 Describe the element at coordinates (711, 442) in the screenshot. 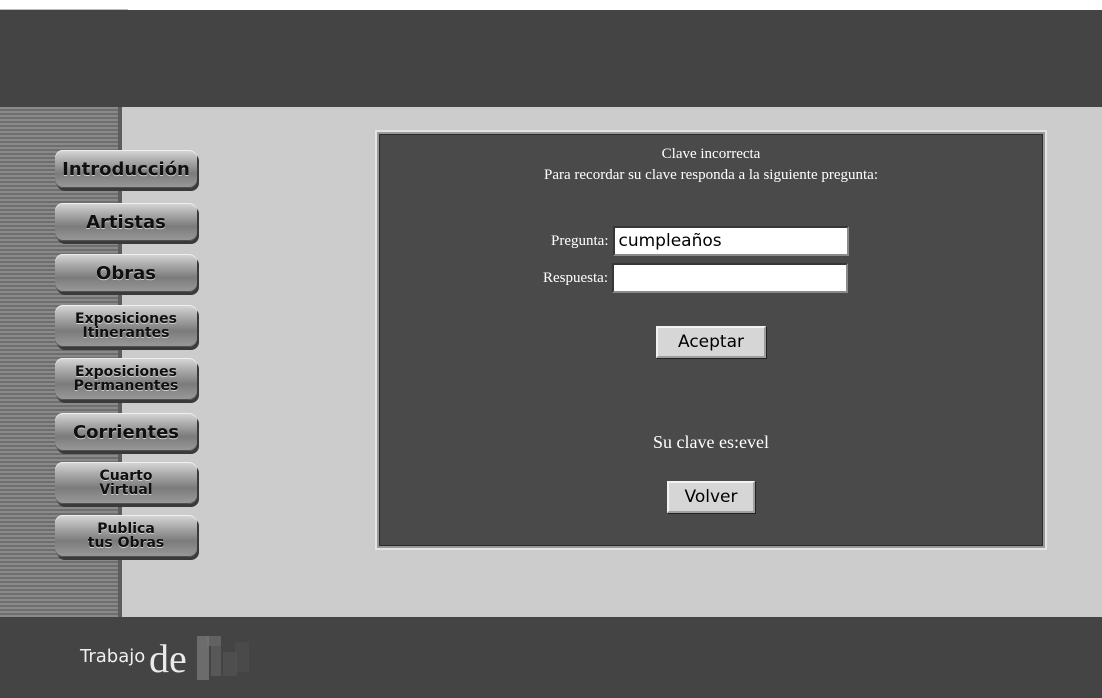

I see `result-text: Su clave es:evel` at that location.